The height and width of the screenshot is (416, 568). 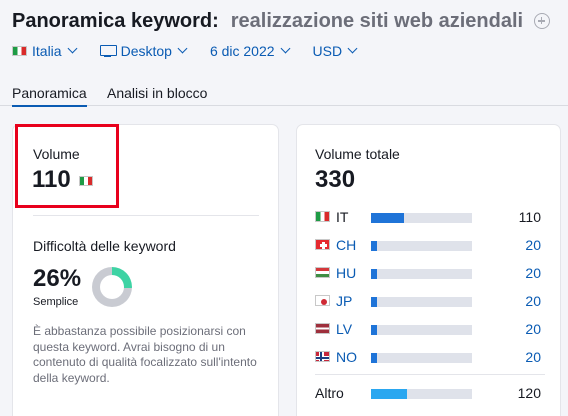 I want to click on donut-hole, so click(x=112, y=287).